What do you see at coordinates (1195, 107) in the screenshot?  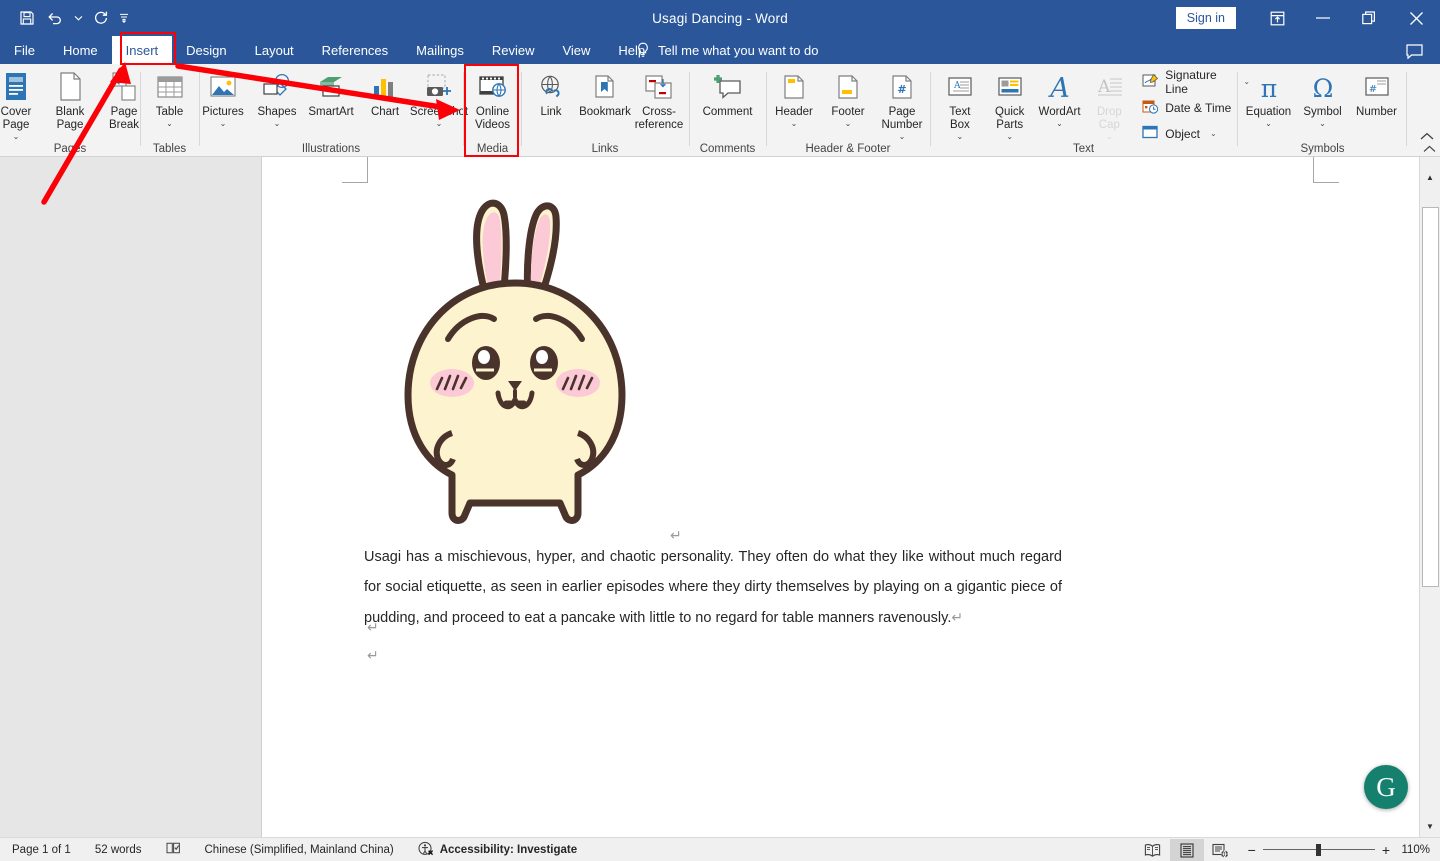 I see `date-time-button: Date & Time` at bounding box center [1195, 107].